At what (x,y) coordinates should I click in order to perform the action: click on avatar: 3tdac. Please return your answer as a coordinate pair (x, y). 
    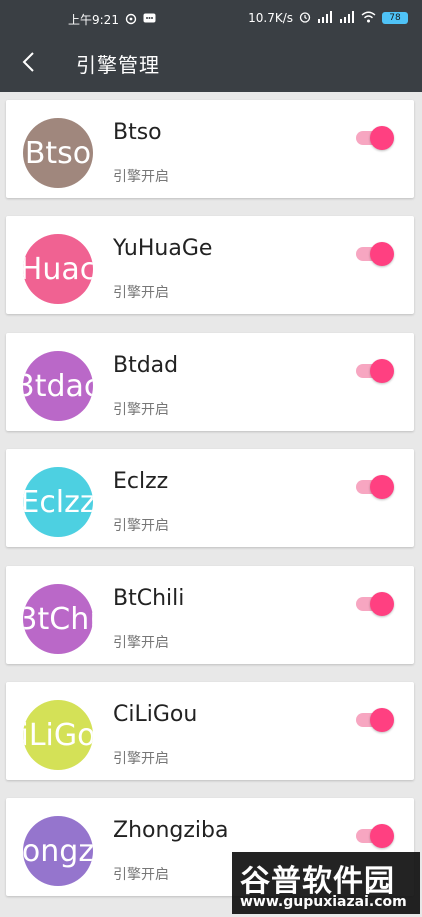
    Looking at the image, I should click on (58, 386).